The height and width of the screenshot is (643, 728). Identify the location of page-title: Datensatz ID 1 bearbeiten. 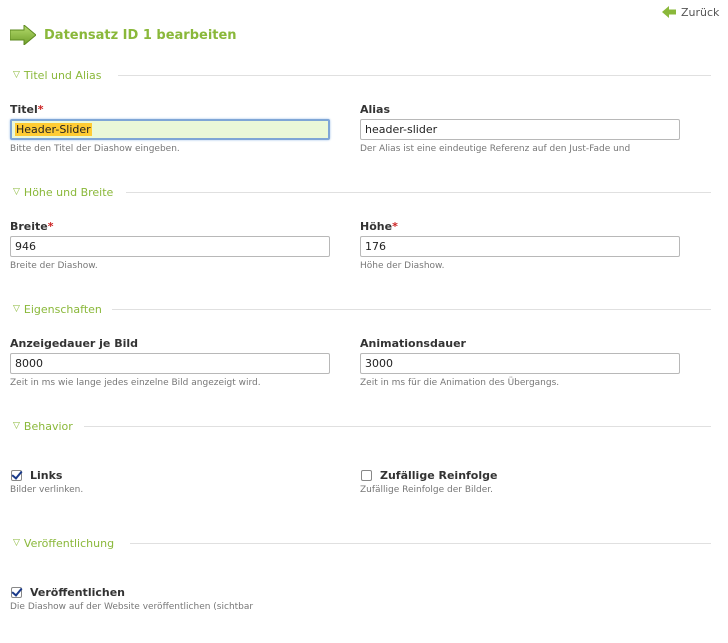
(140, 35).